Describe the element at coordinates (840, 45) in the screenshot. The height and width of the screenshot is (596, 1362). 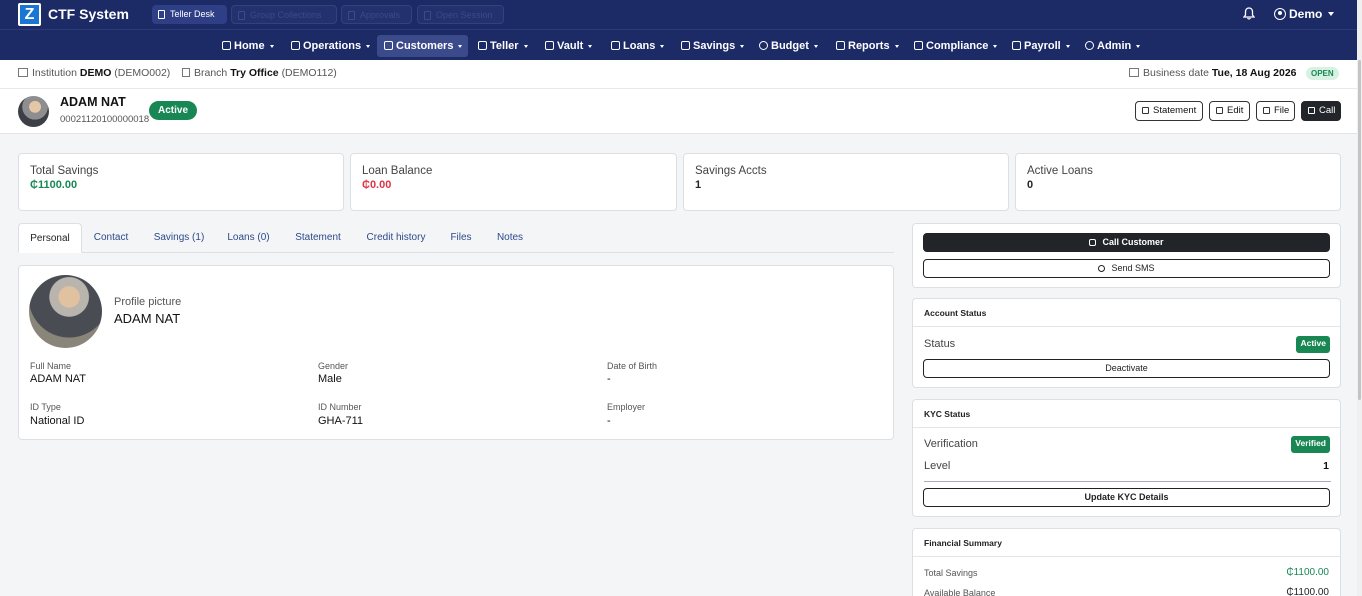
I see `graph-icon` at that location.